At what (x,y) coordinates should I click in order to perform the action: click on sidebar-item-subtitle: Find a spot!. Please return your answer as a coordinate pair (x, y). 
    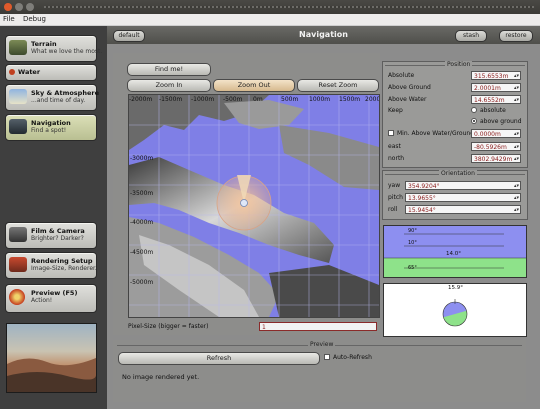
    Looking at the image, I should click on (49, 130).